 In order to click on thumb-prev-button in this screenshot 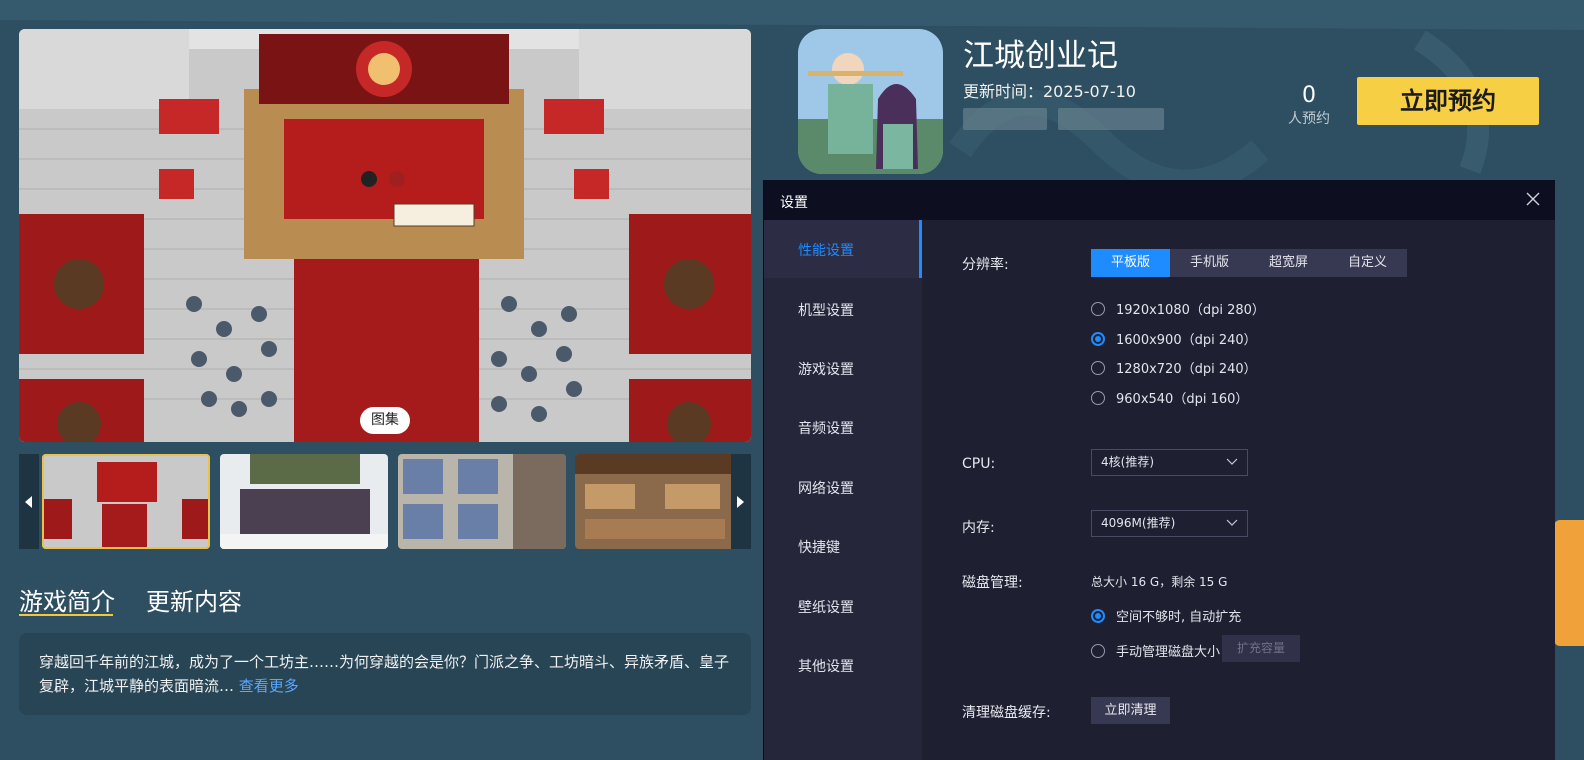, I will do `click(29, 501)`.